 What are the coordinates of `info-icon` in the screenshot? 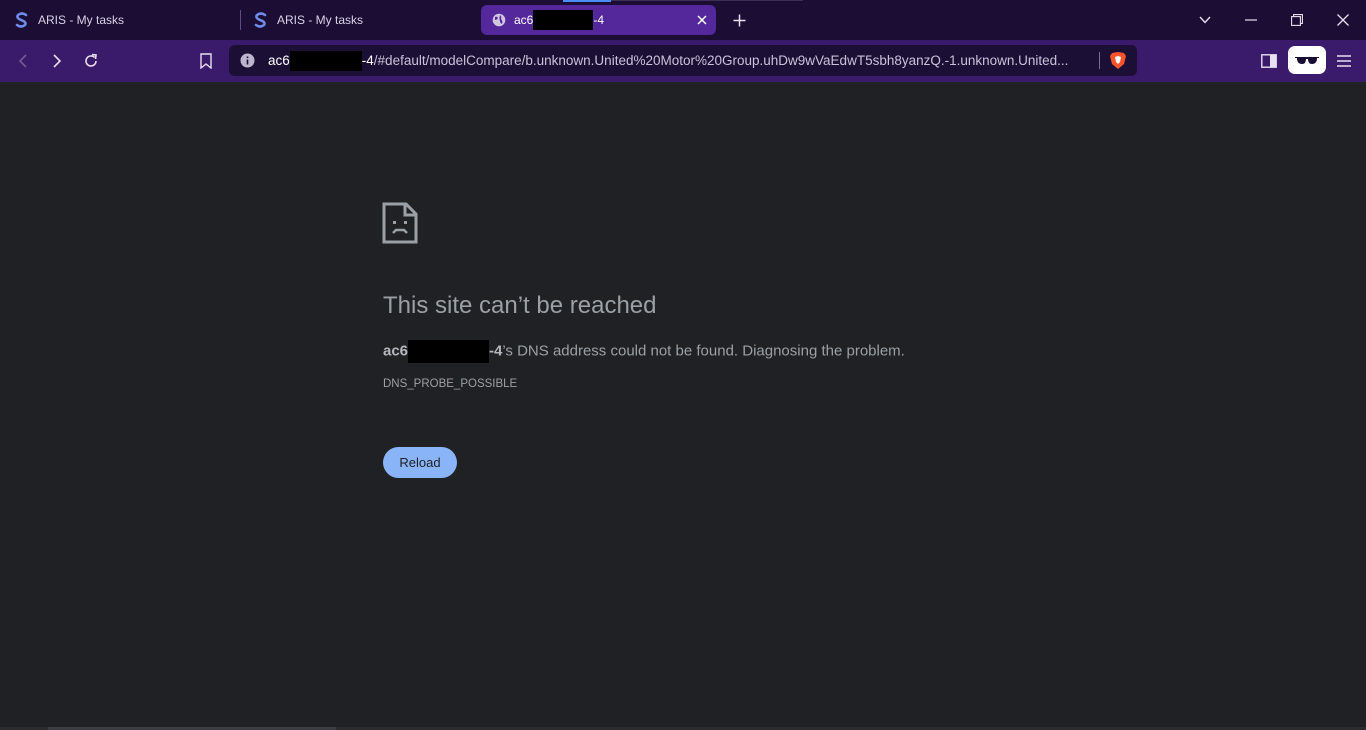 It's located at (247, 60).